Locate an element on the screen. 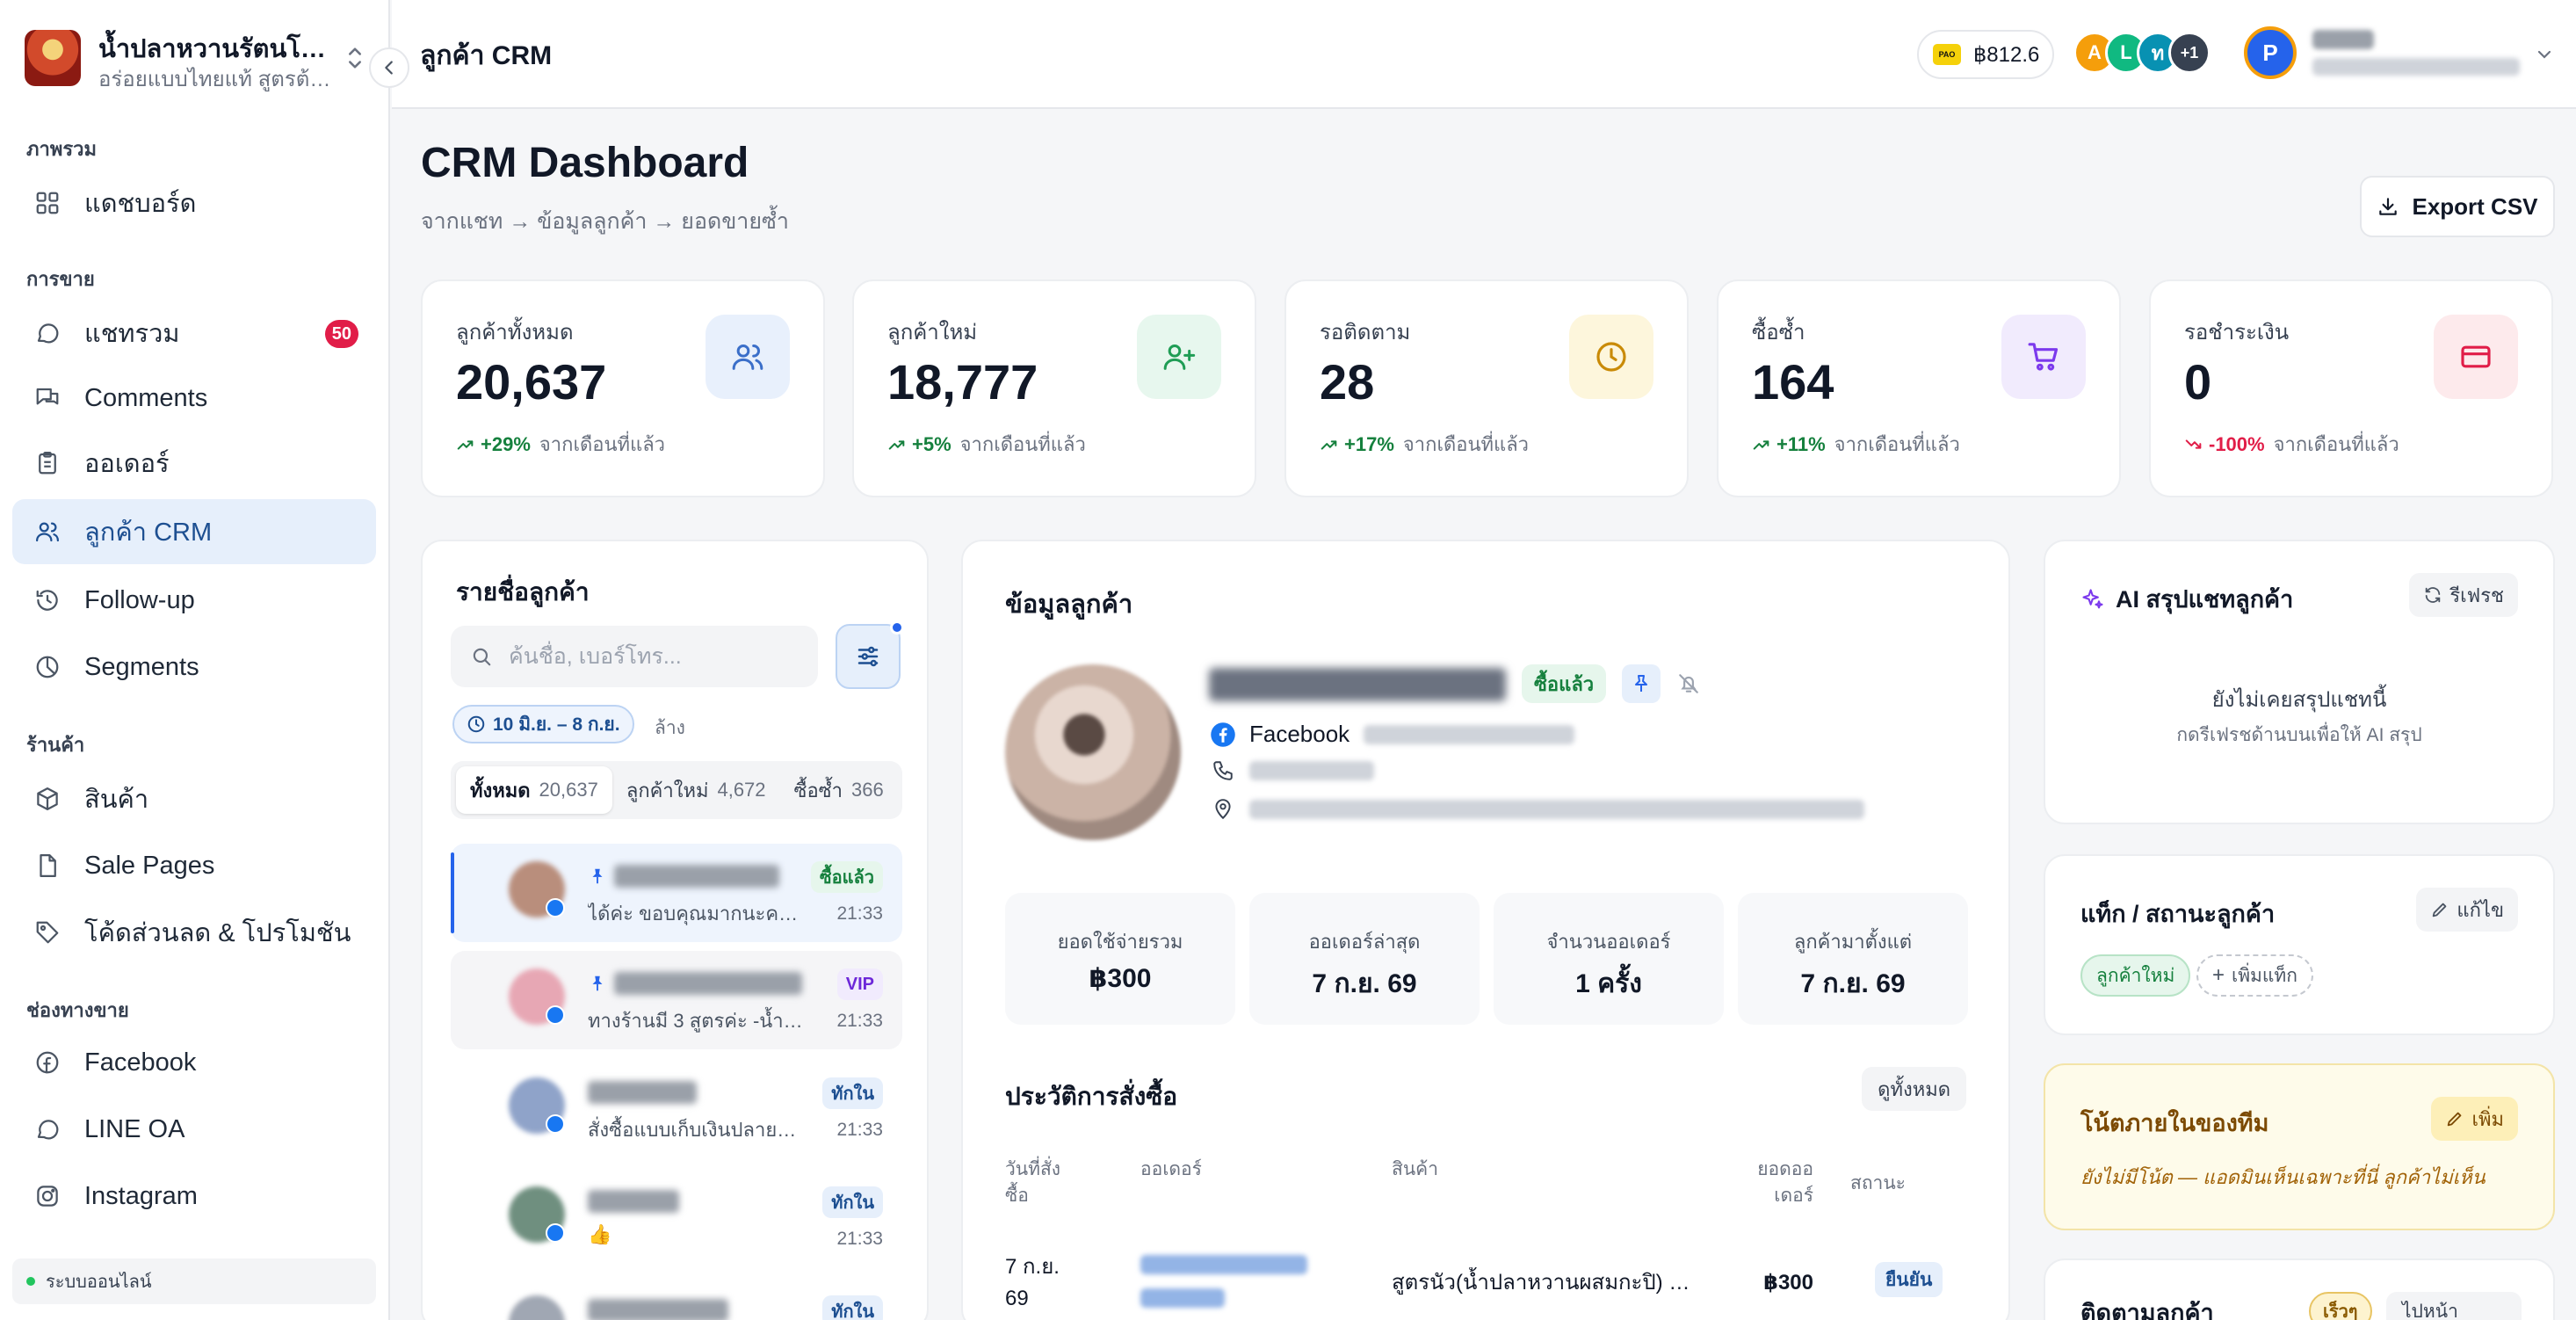  sidebar-item-dashboard: แดชบอร์ด is located at coordinates (194, 203).